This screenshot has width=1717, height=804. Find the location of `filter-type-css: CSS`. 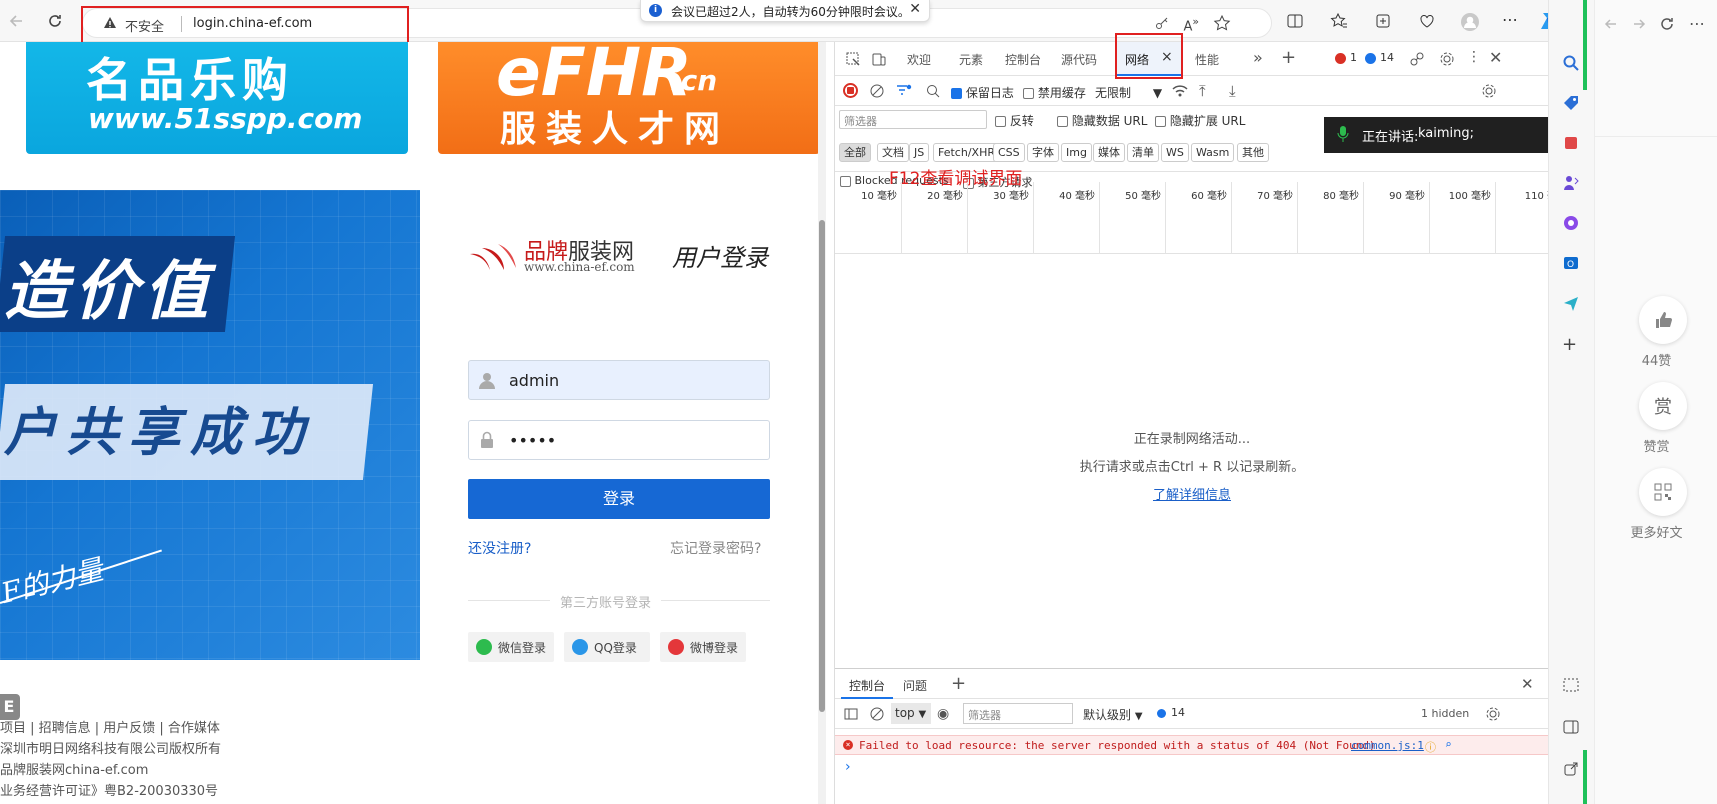

filter-type-css: CSS is located at coordinates (1009, 152).